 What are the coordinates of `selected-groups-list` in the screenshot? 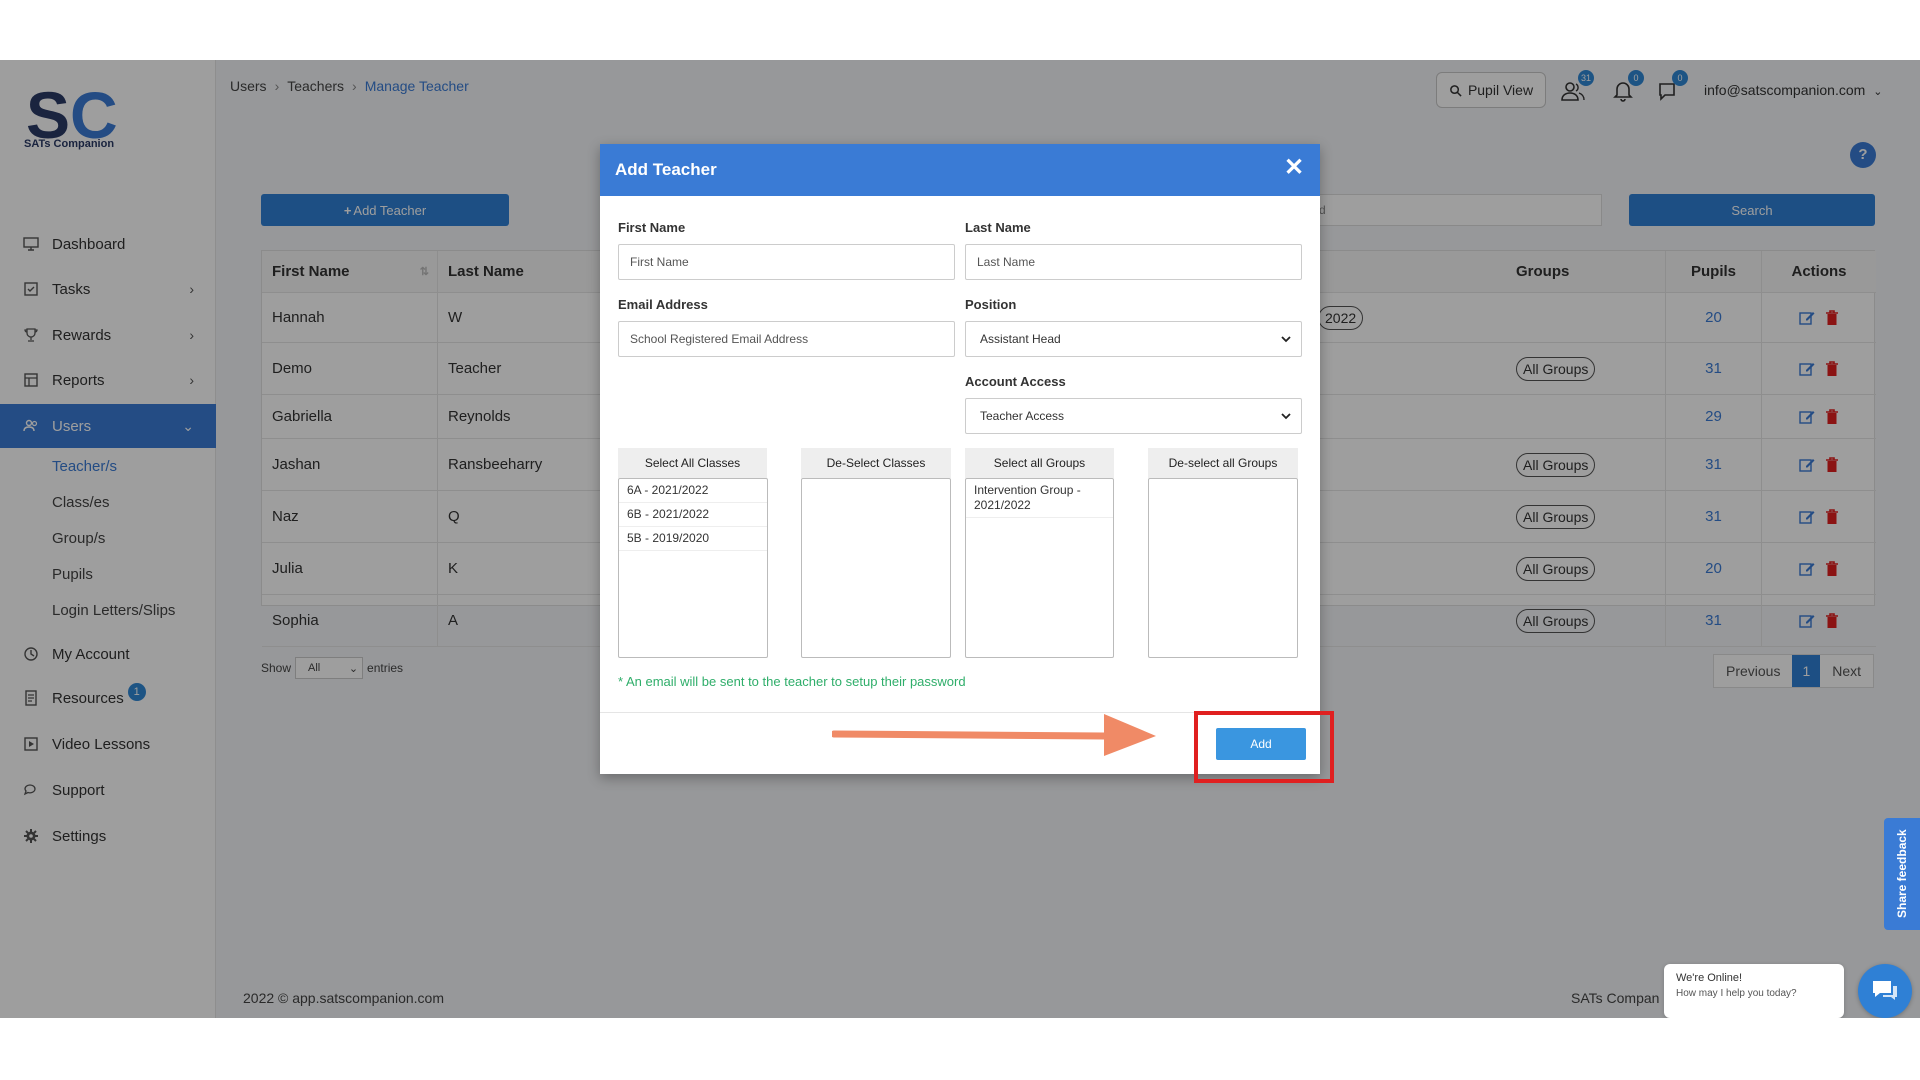 It's located at (1223, 568).